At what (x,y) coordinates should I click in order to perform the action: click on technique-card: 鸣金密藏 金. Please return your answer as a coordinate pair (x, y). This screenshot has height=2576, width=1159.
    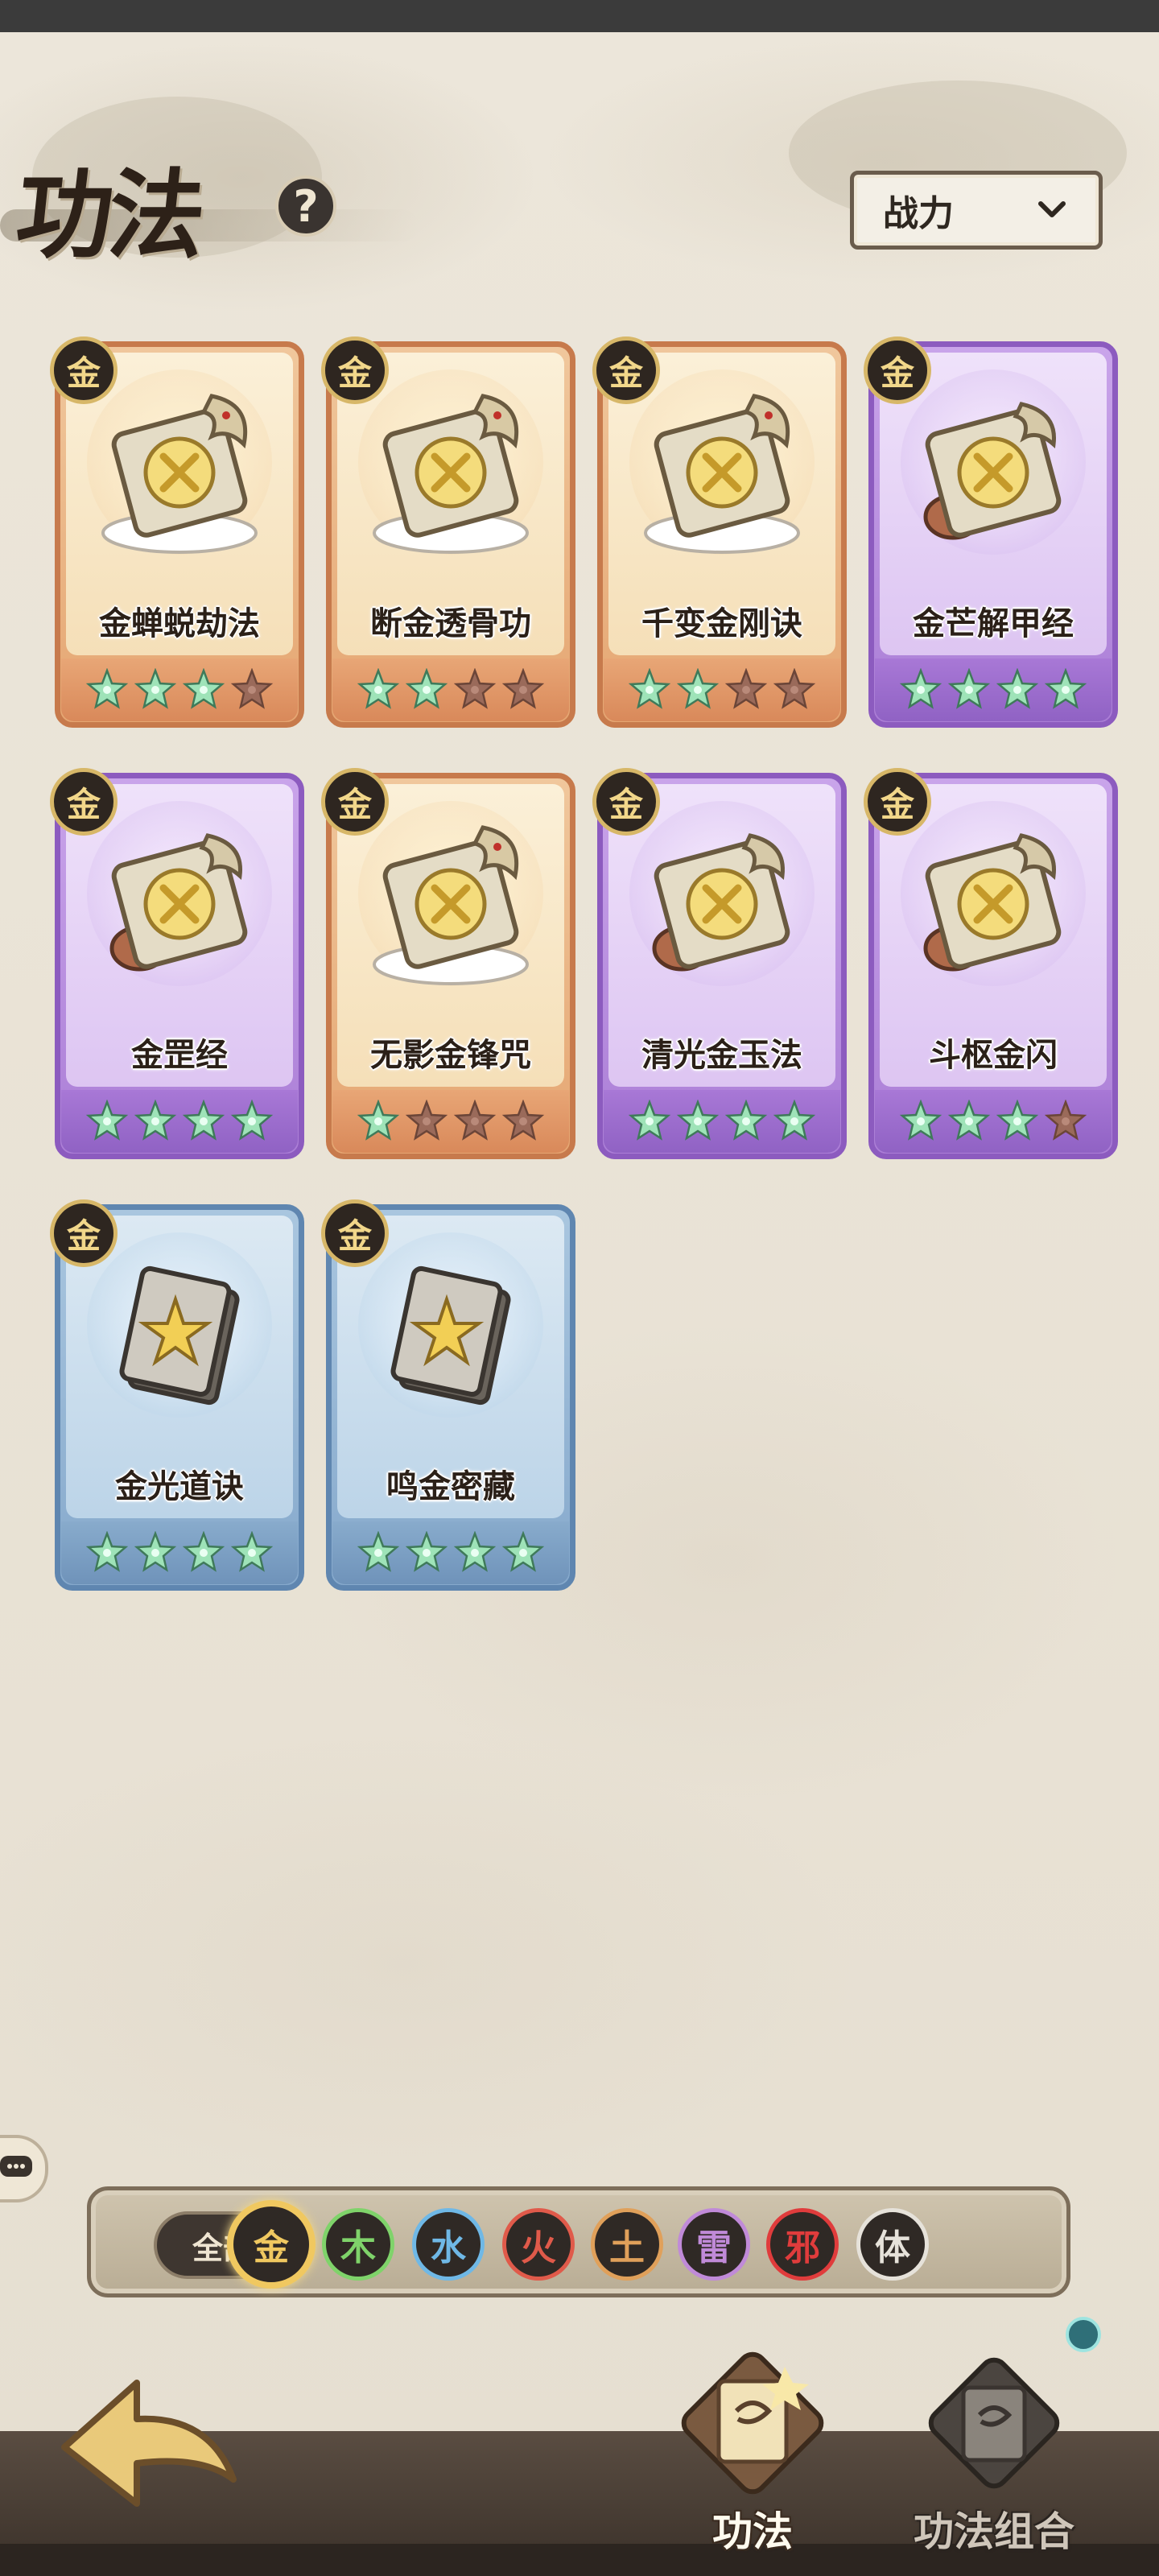
    Looking at the image, I should click on (448, 1395).